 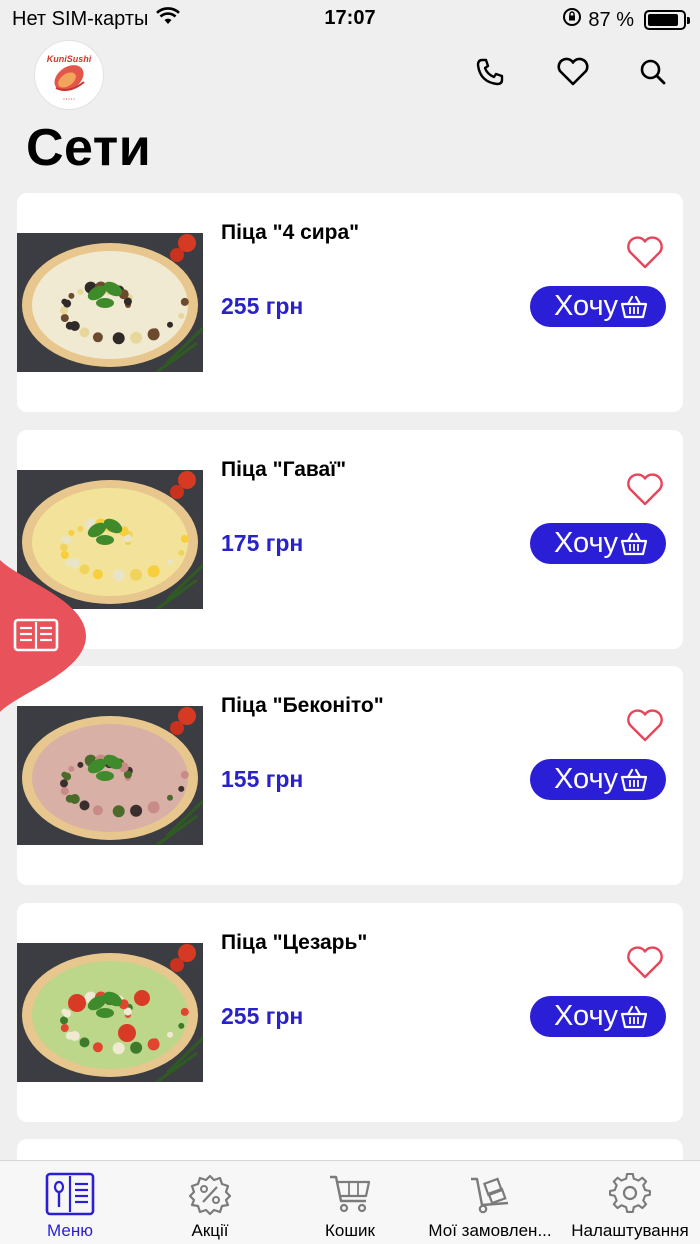 I want to click on tab-settings: Налаштування, so click(x=630, y=1202).